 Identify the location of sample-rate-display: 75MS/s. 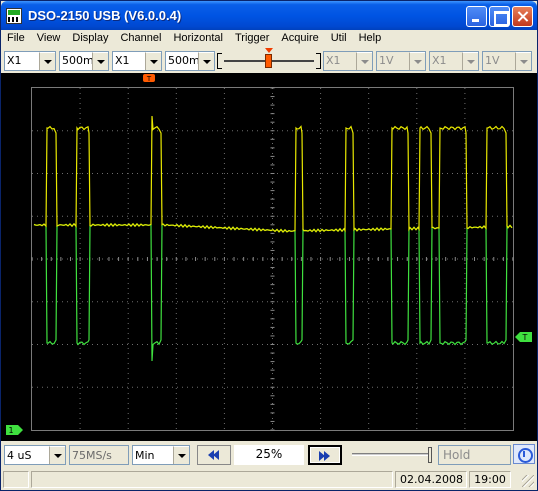
(99, 455).